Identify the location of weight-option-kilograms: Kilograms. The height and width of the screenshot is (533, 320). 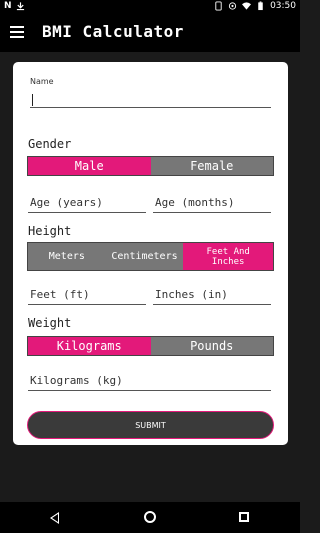
(89, 346).